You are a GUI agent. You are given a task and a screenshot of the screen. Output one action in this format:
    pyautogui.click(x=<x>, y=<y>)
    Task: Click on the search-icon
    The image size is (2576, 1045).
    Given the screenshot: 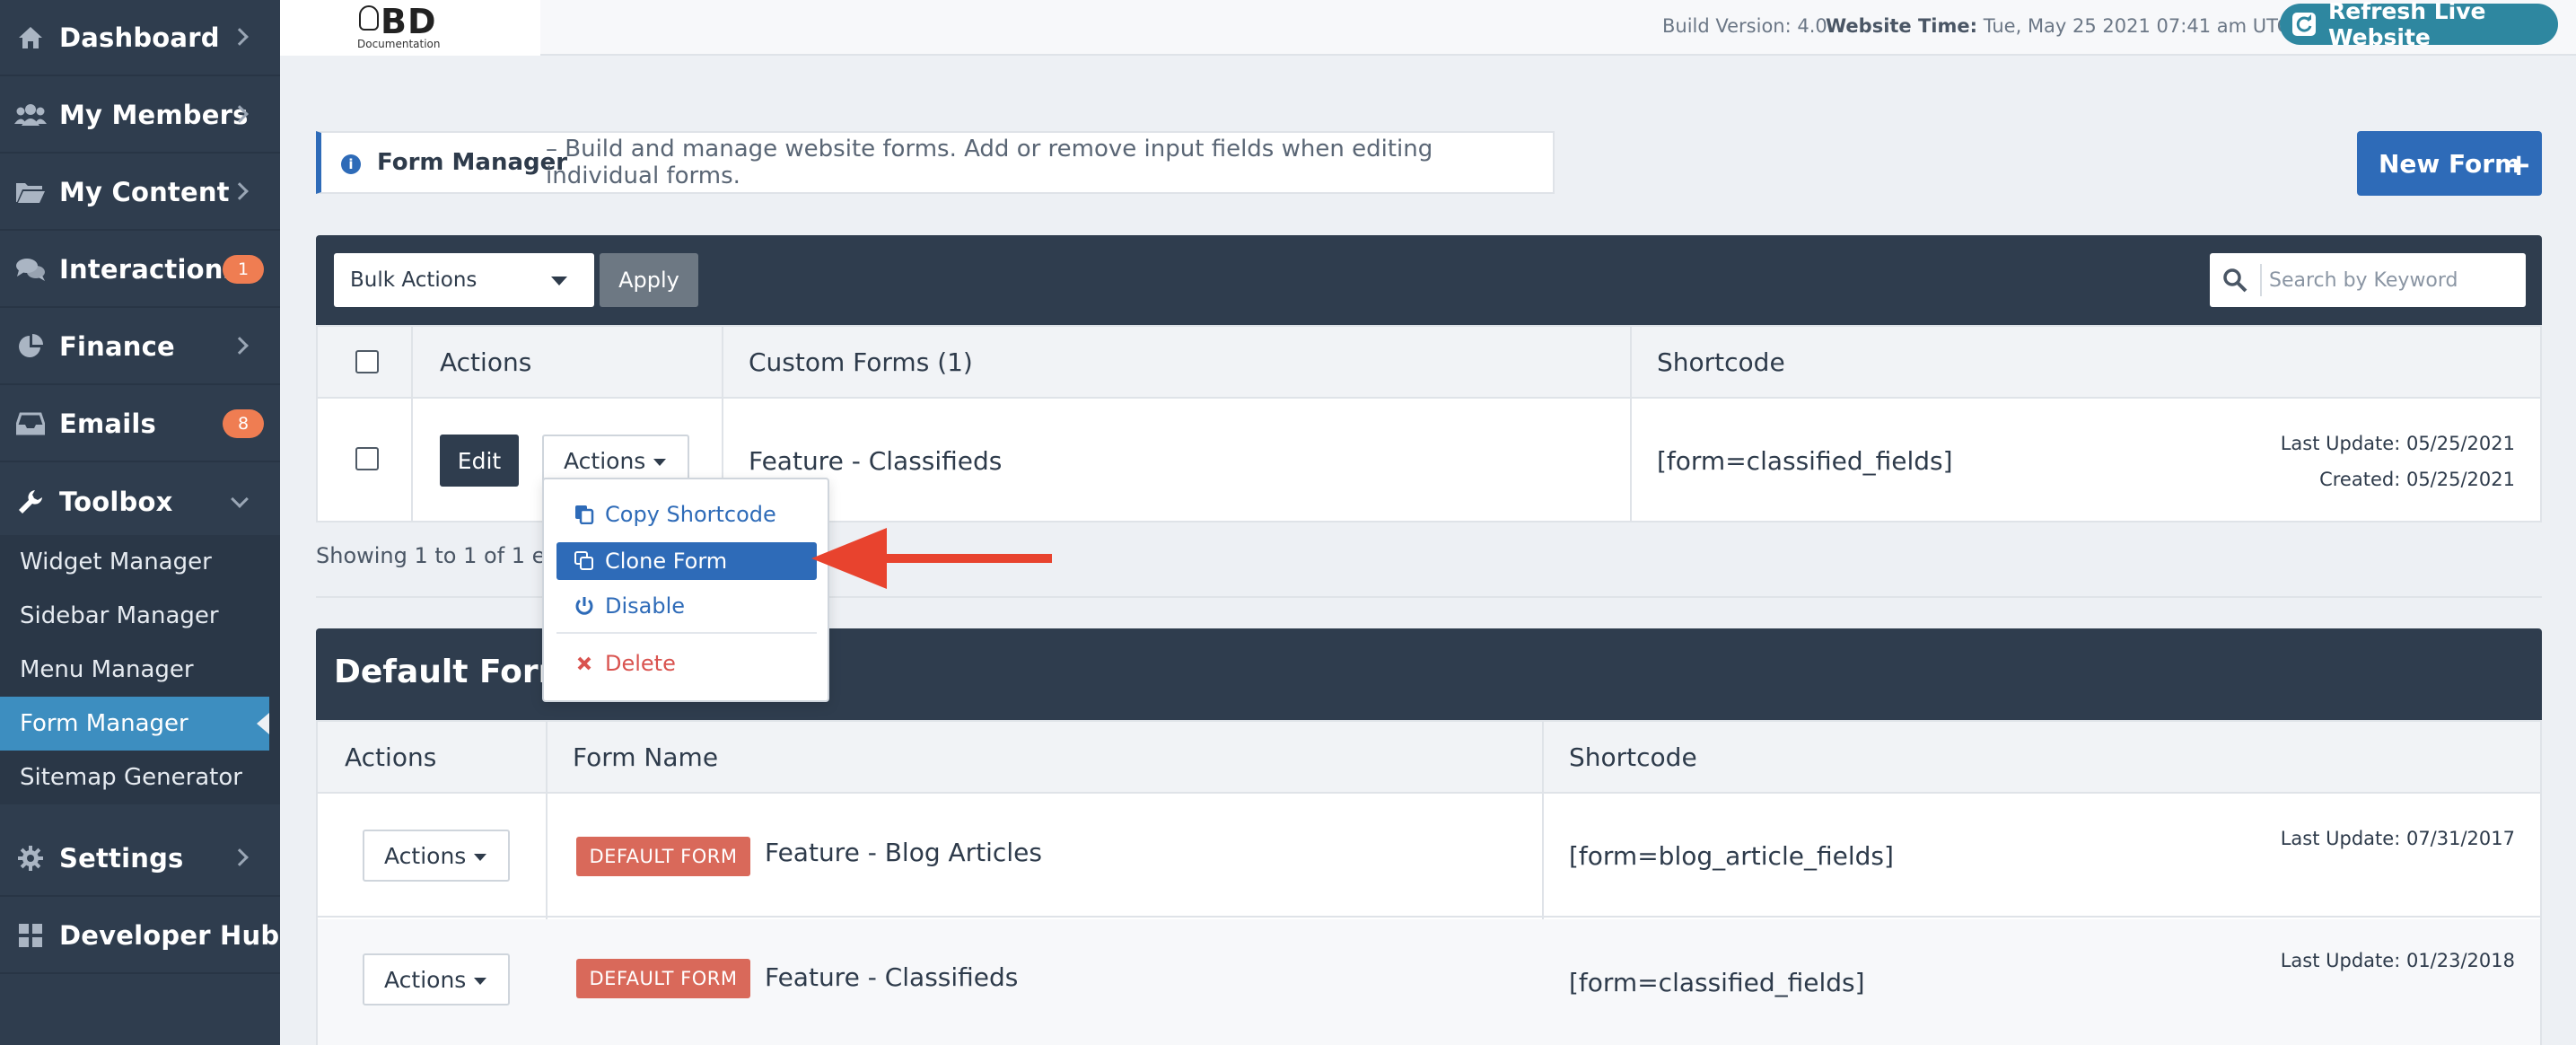 What is the action you would take?
    pyautogui.click(x=2234, y=280)
    